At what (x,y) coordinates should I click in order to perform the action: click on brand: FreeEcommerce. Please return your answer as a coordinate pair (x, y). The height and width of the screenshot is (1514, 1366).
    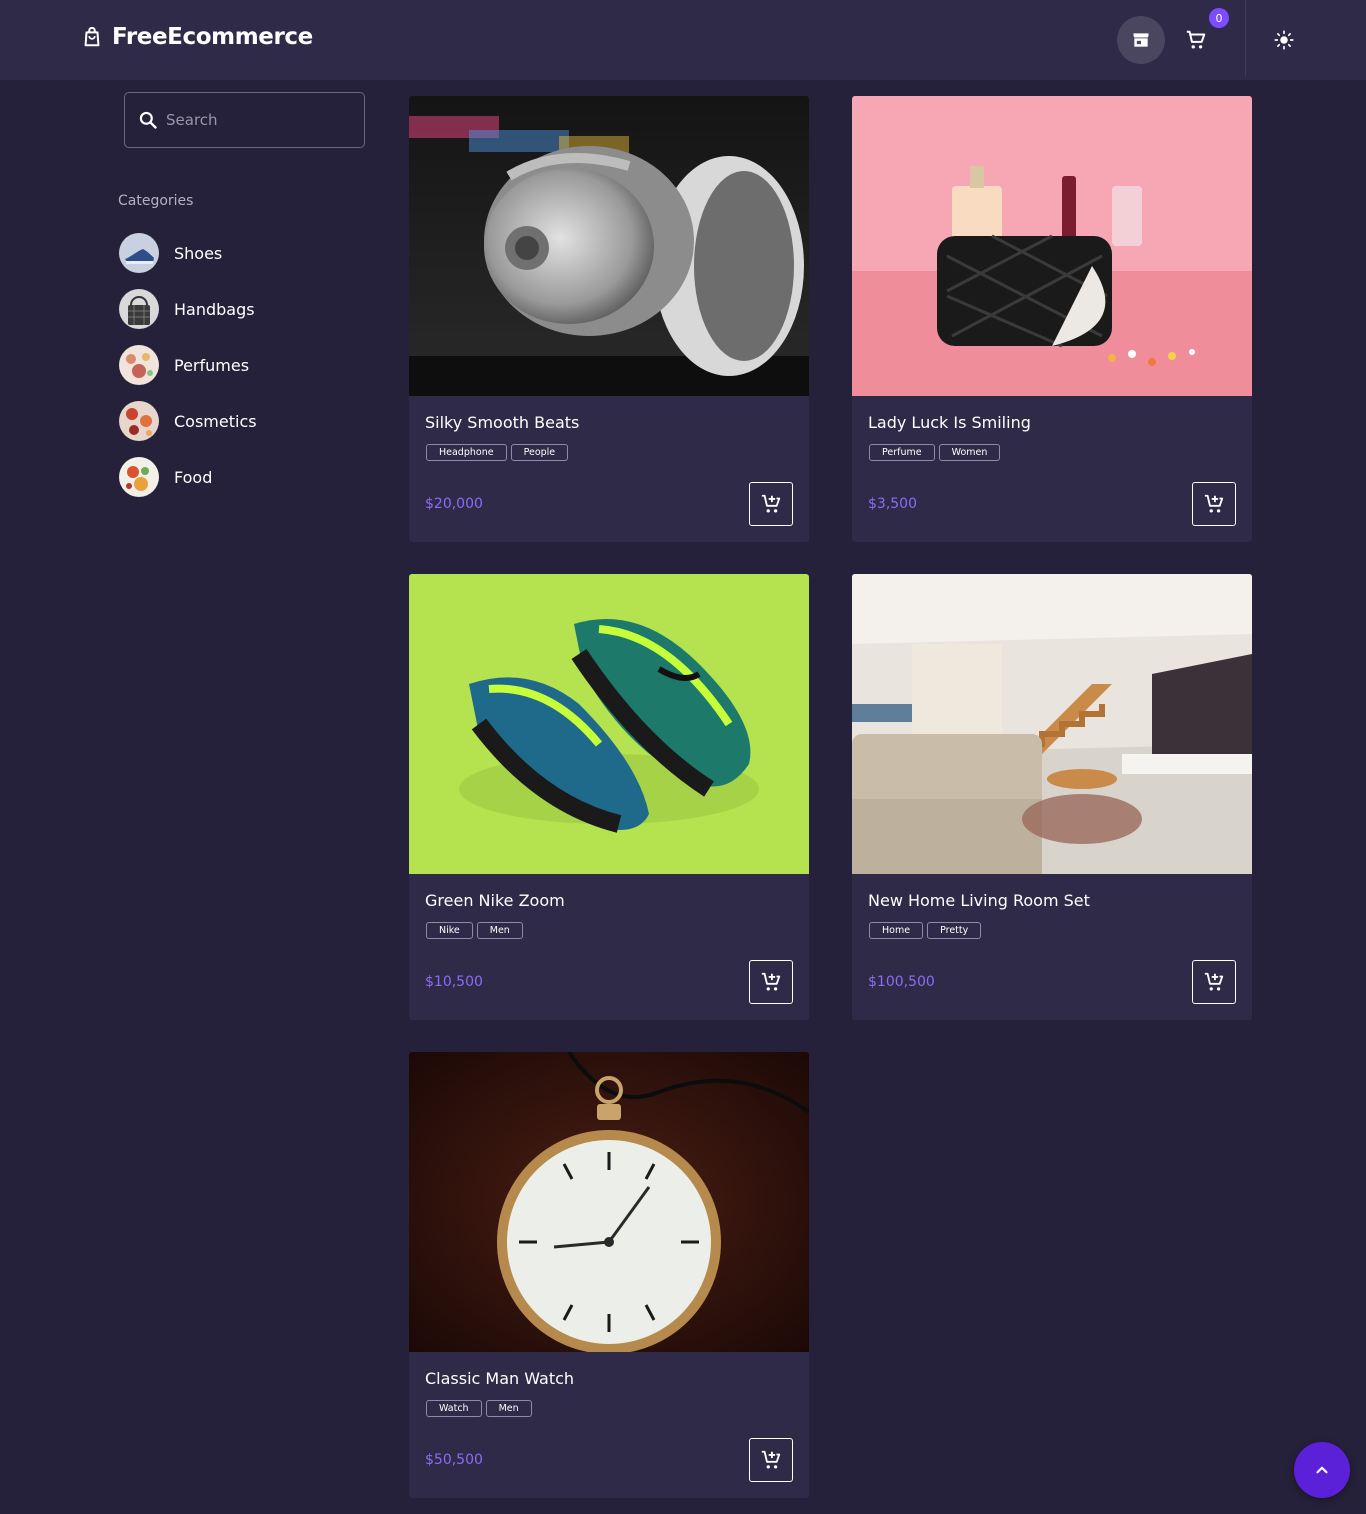
    Looking at the image, I should click on (197, 37).